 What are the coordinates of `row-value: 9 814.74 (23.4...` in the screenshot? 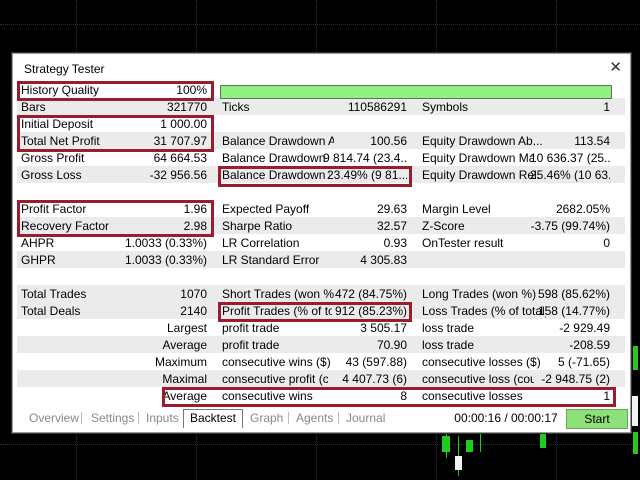 It's located at (365, 158).